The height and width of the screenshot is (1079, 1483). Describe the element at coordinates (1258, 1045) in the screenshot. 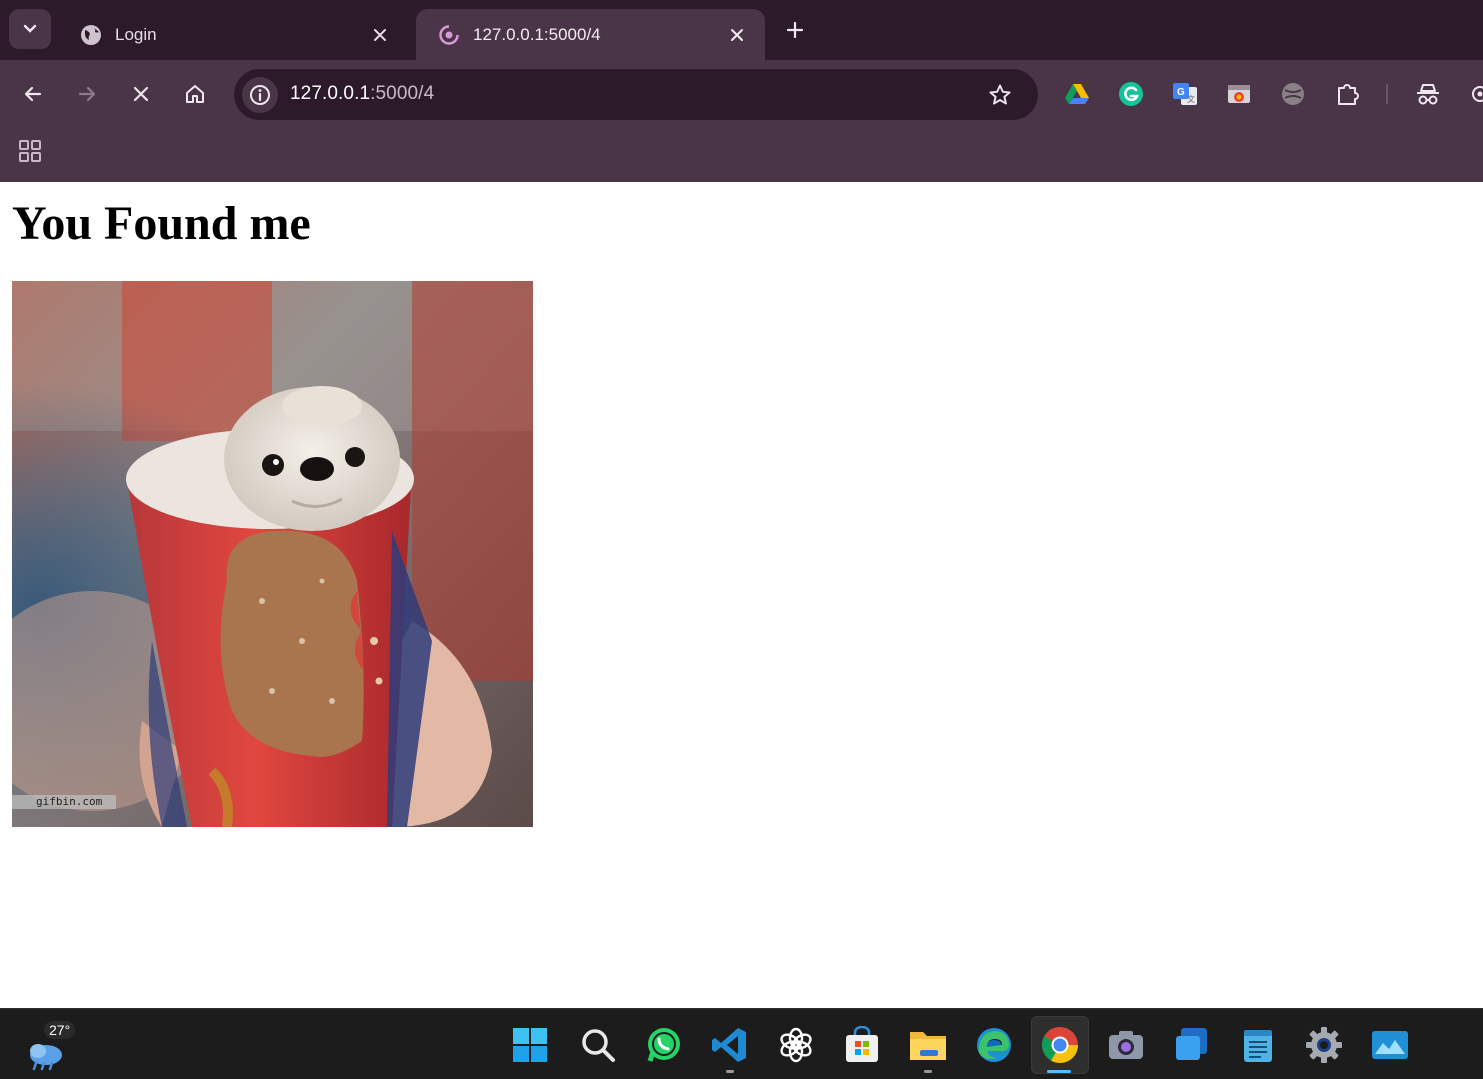

I see `notepad-icon` at that location.